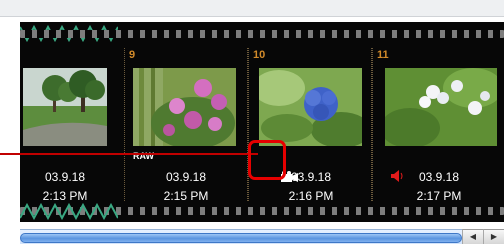  Describe the element at coordinates (132, 55) in the screenshot. I see `frame-number: 9` at that location.